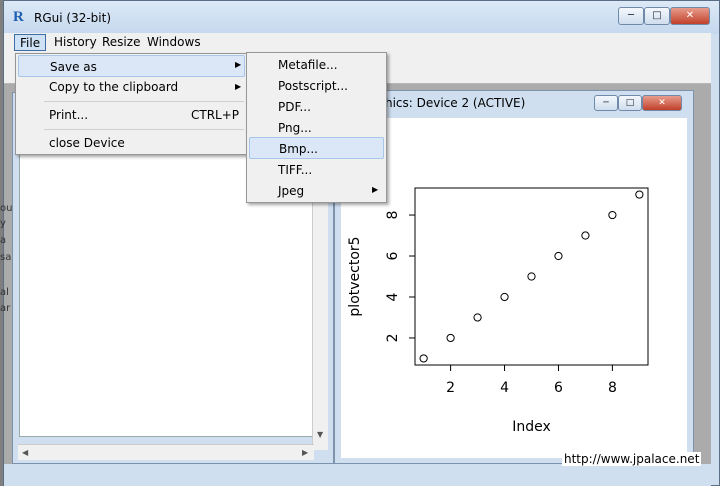 The image size is (720, 486). I want to click on print-shortcut: CTRL+P, so click(215, 115).